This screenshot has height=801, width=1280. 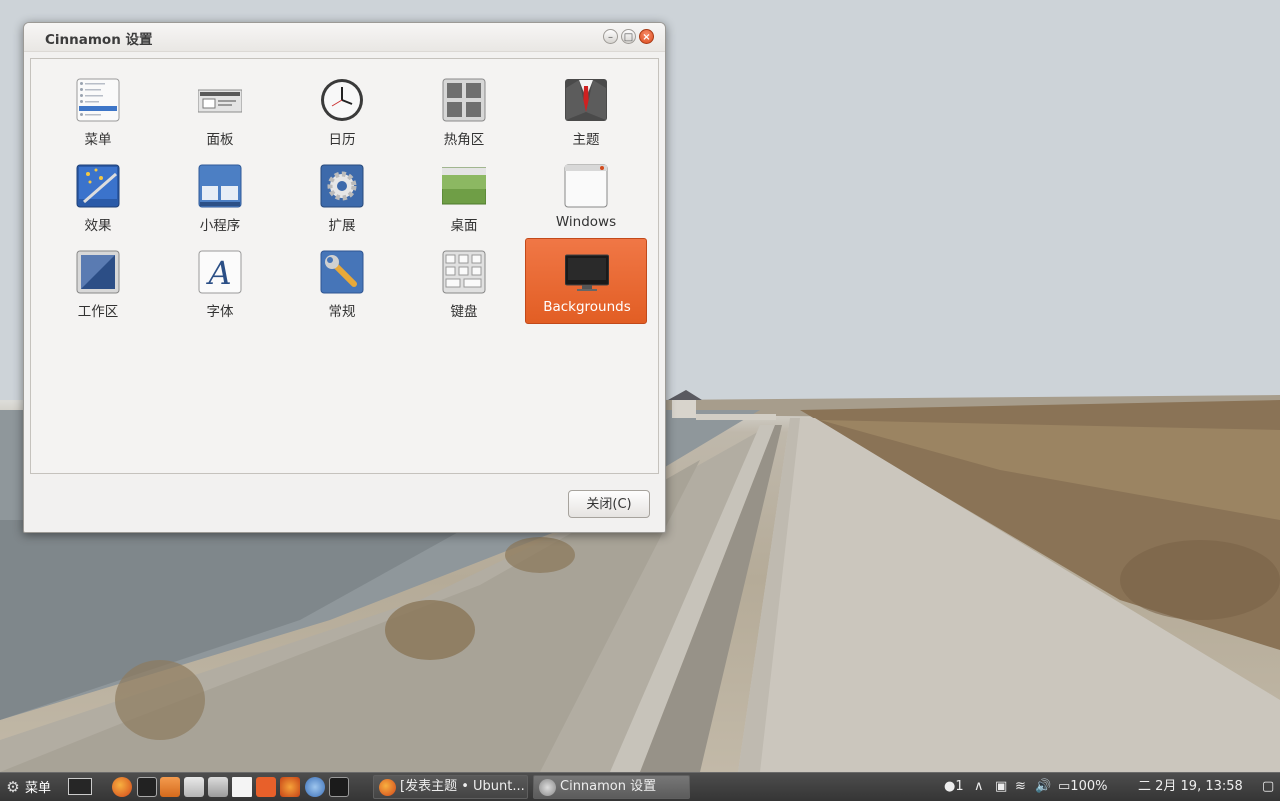 I want to click on settings-item-keyboard: 键盘, so click(x=464, y=283).